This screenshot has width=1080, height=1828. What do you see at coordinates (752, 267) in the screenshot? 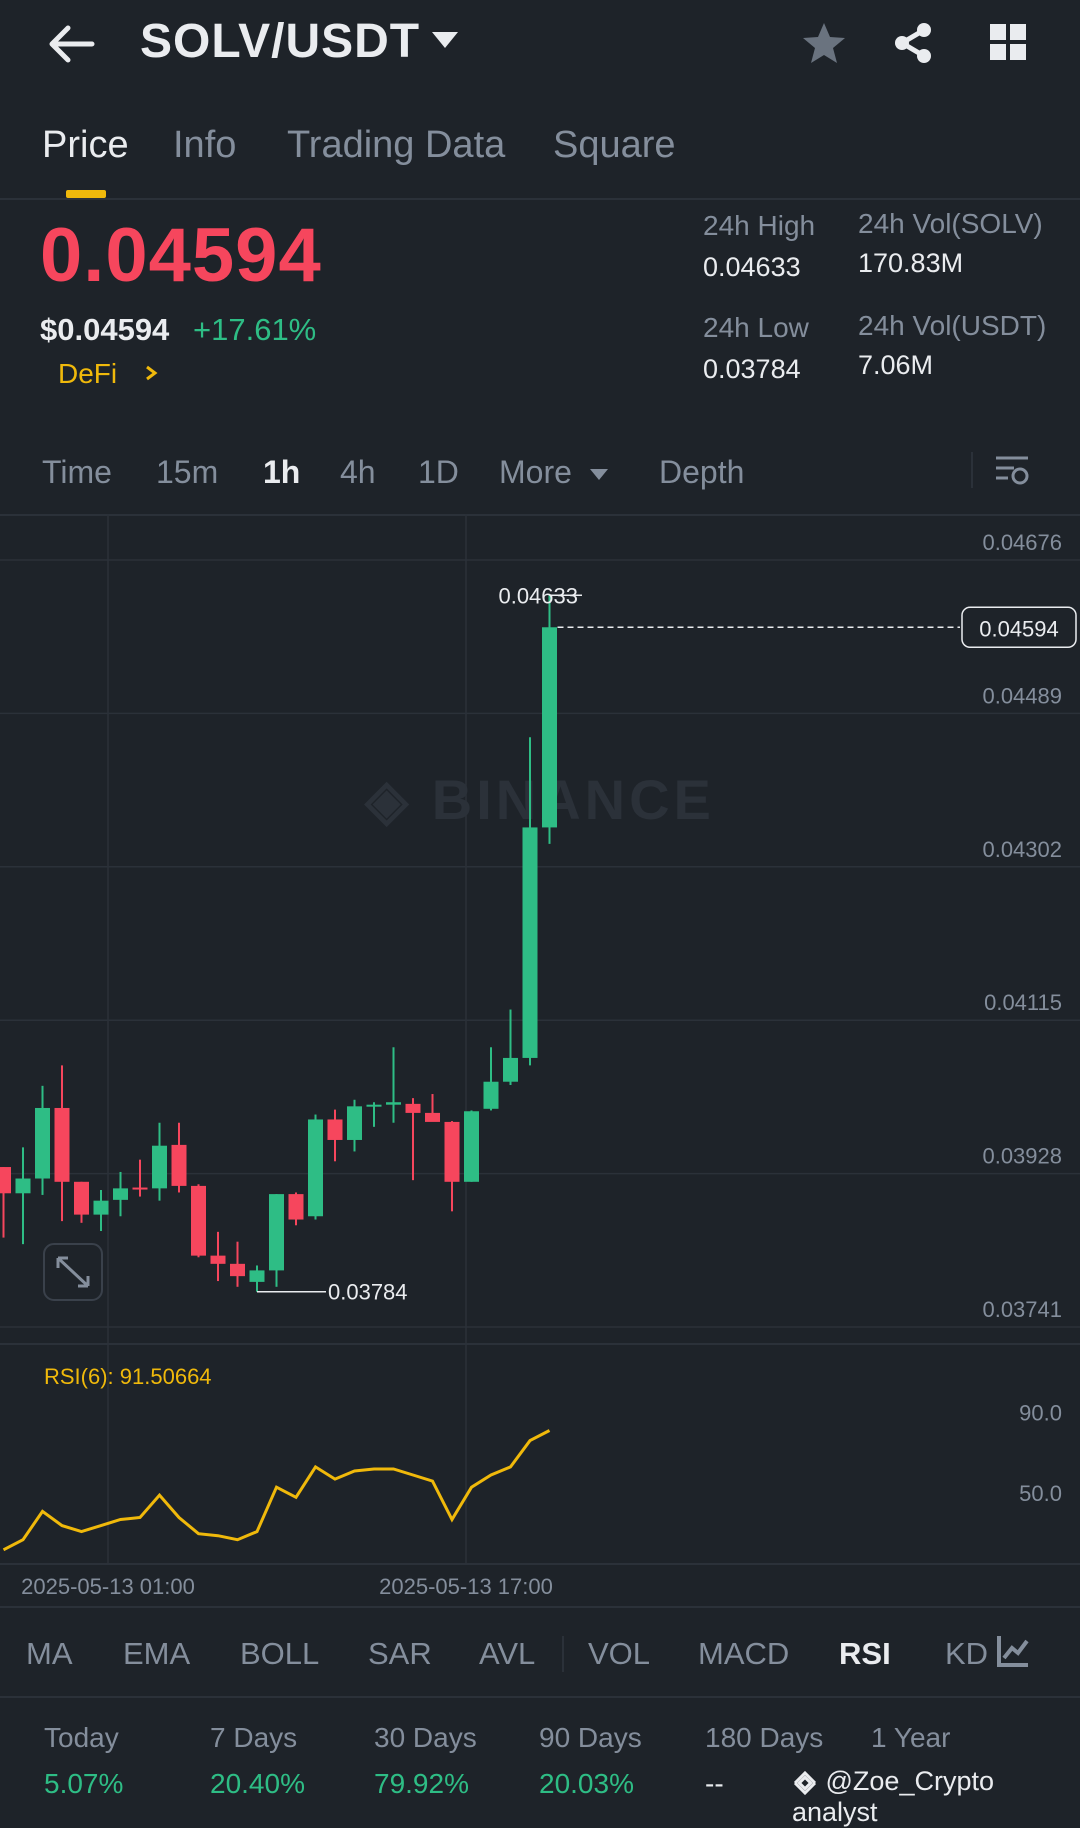
I see `stat-24h-high-value: 0.04633` at bounding box center [752, 267].